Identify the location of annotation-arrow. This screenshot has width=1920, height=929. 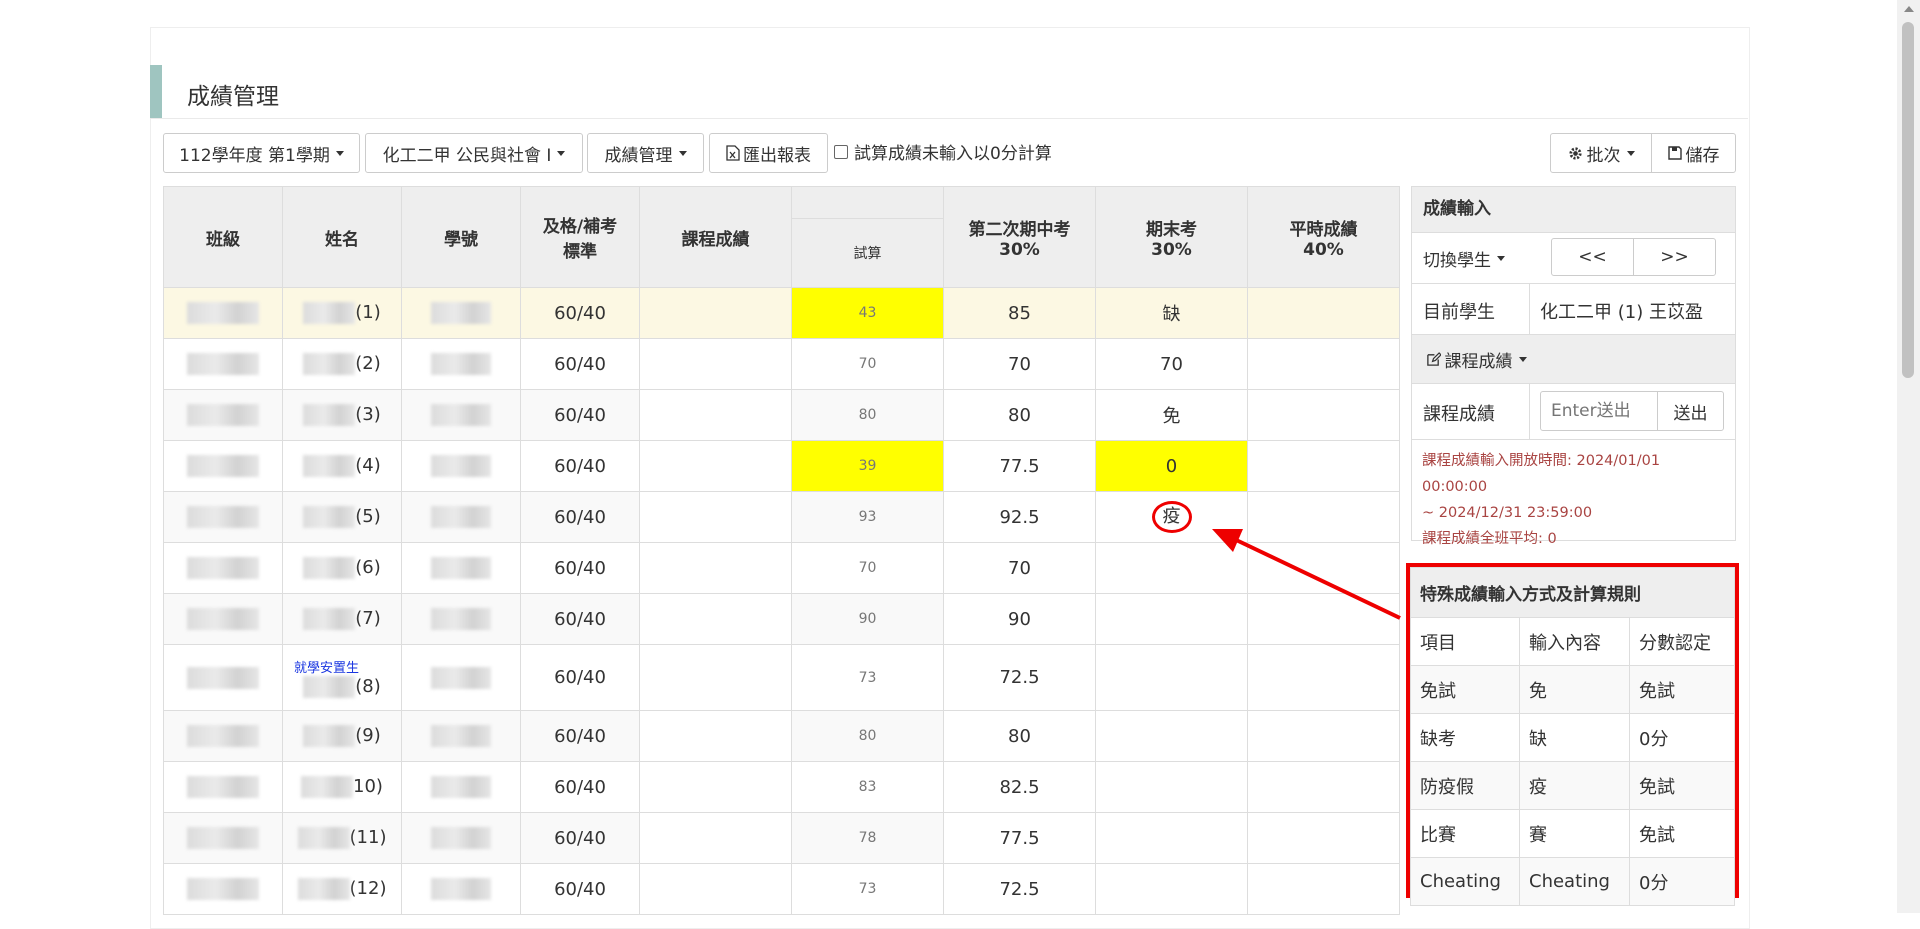
(1306, 574).